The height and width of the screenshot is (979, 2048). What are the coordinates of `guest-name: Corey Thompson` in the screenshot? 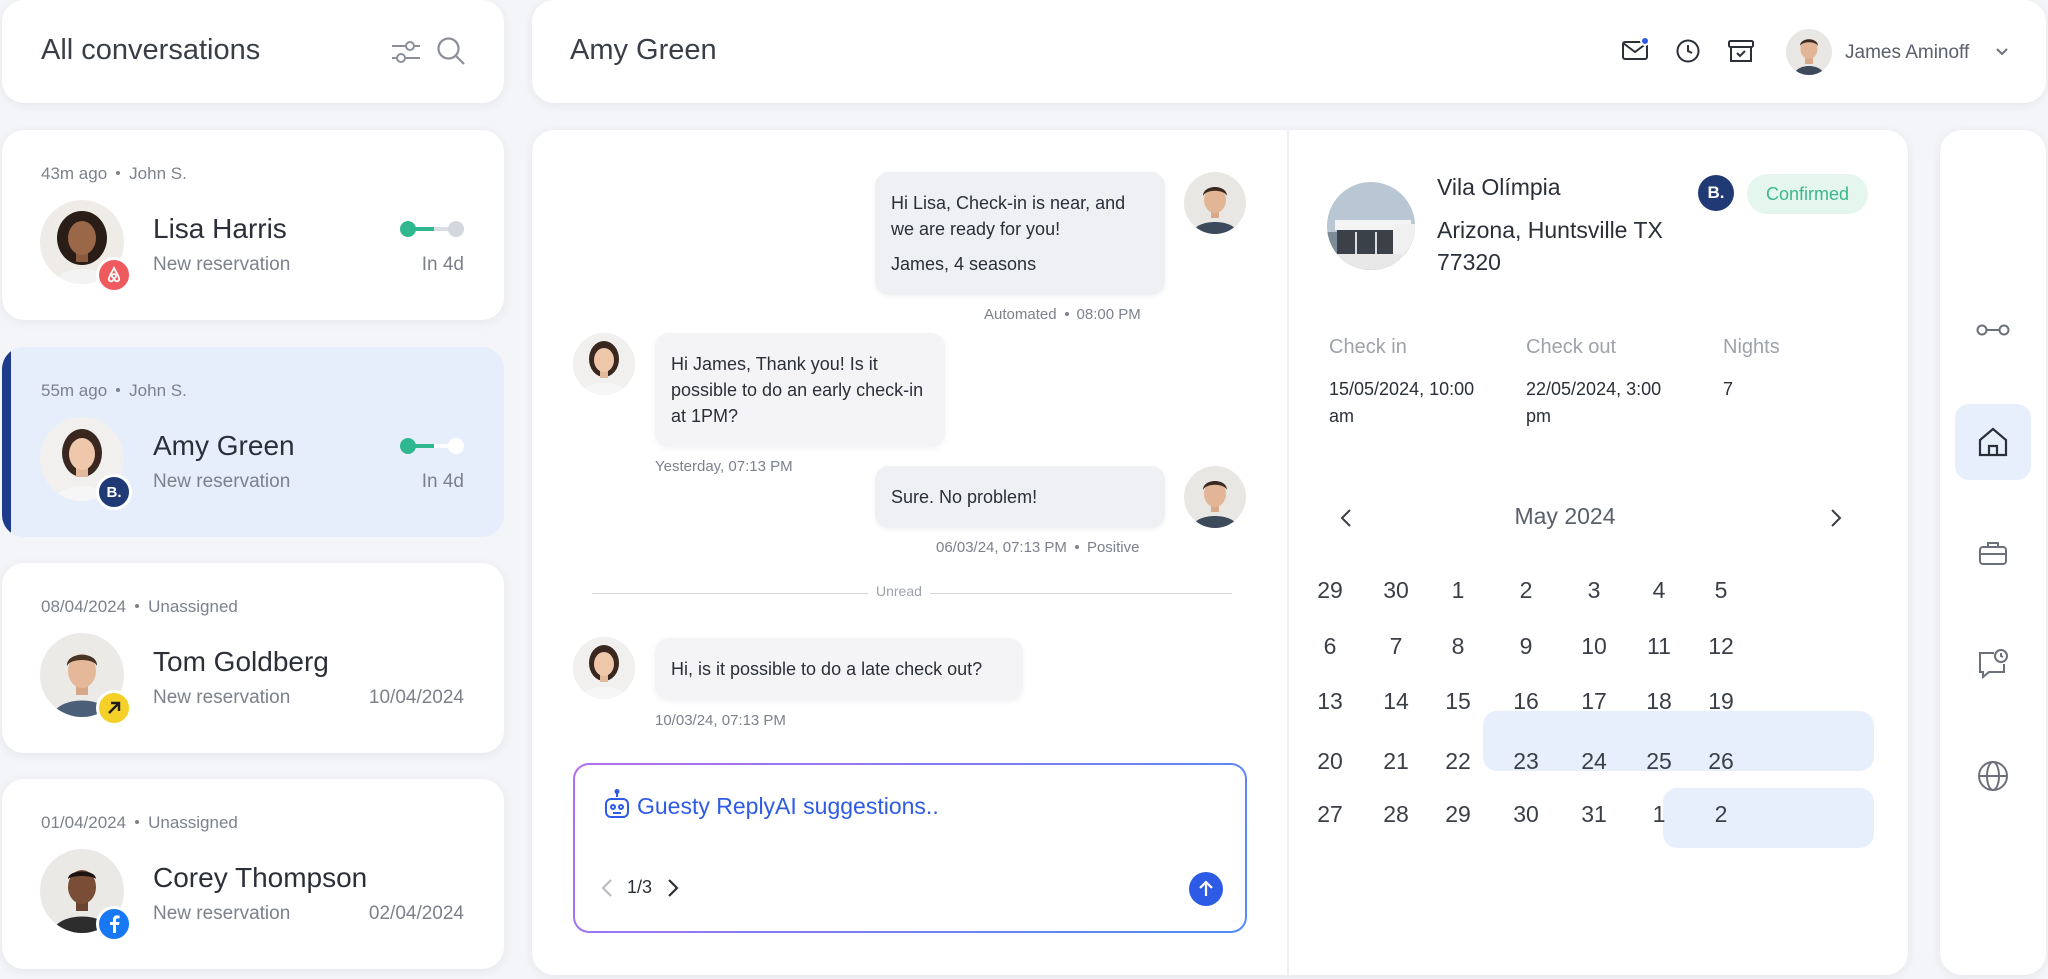 It's located at (260, 877).